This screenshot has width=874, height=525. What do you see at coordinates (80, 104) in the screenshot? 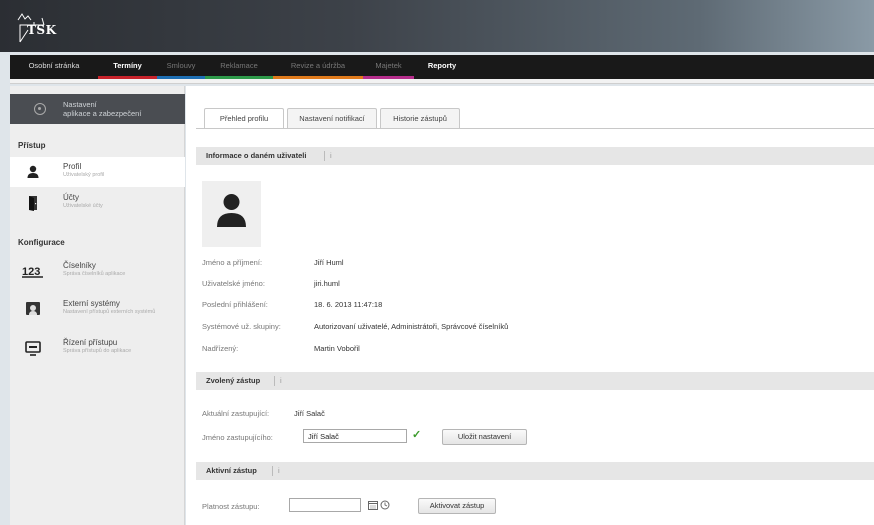
I see `sidebar-settings-label-line1: Nastavení` at bounding box center [80, 104].